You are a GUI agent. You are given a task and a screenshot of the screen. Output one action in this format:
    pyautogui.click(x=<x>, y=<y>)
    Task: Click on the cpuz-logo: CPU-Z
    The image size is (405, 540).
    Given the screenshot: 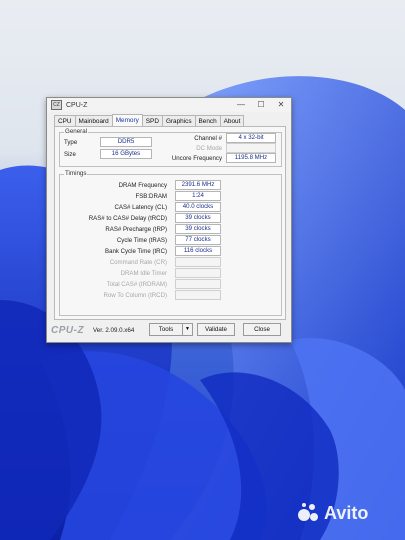 What is the action you would take?
    pyautogui.click(x=68, y=330)
    